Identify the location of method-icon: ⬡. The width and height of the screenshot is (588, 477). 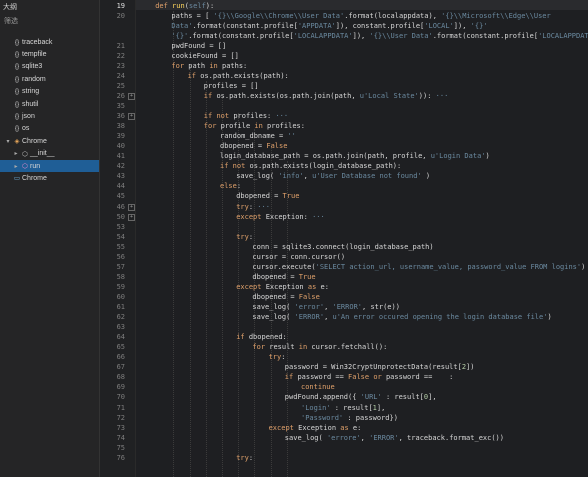
(25, 167).